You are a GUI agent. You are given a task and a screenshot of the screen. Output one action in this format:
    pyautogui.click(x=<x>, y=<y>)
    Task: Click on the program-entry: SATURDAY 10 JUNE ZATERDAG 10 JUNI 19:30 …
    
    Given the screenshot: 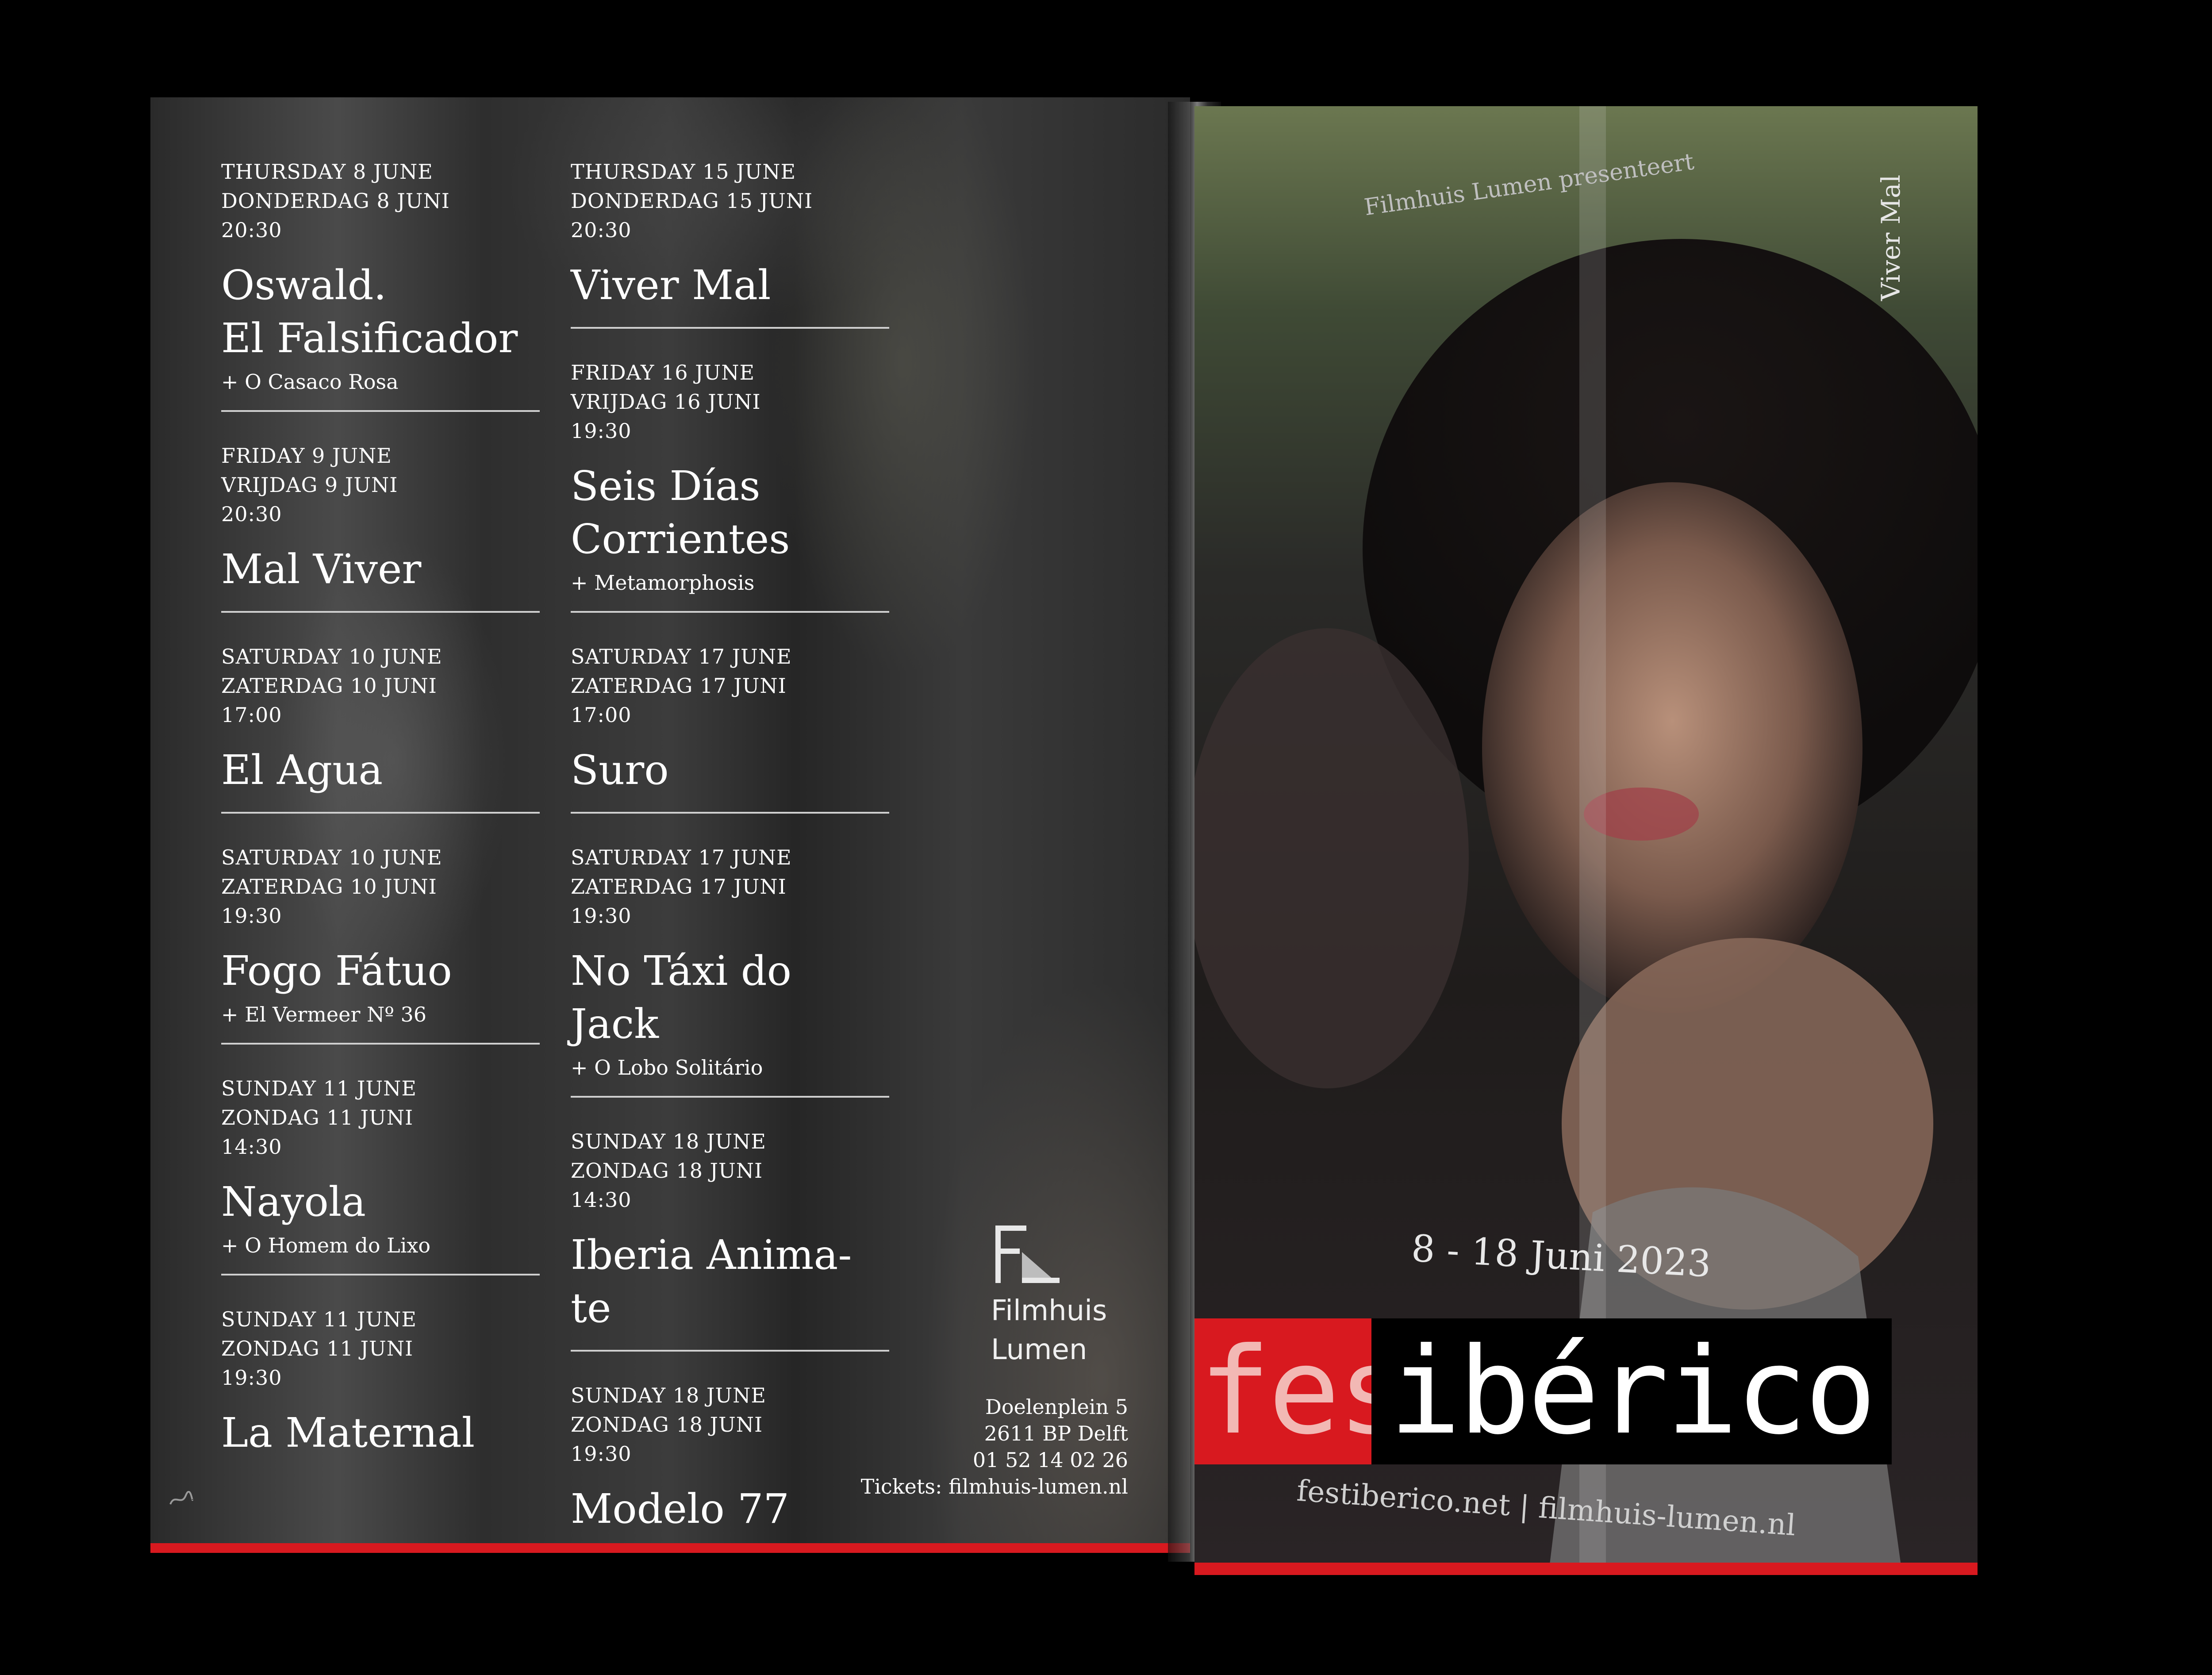 What is the action you would take?
    pyautogui.click(x=381, y=944)
    